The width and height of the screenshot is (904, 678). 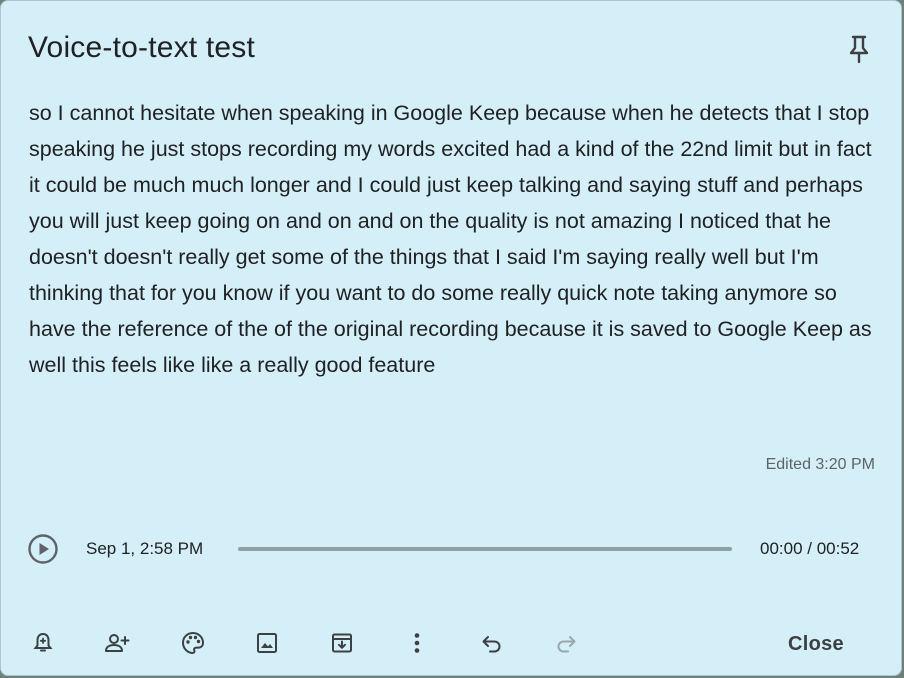 I want to click on edited-timestamp: Edited 3:20 PM, so click(x=820, y=464).